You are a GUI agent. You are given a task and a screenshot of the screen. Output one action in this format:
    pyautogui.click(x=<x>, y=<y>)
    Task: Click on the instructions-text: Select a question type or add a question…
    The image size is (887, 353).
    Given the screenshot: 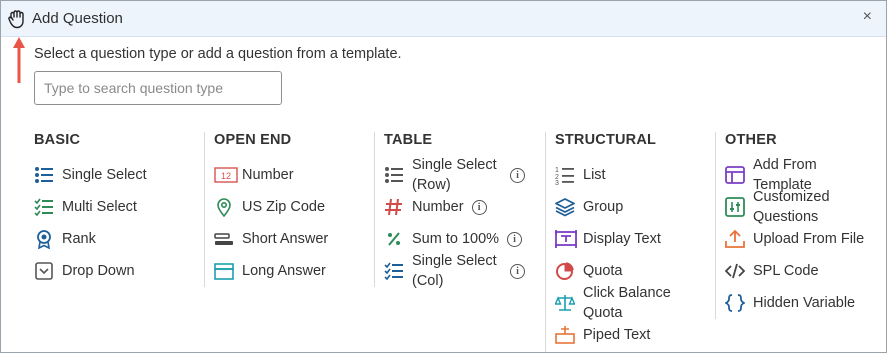 What is the action you would take?
    pyautogui.click(x=218, y=54)
    